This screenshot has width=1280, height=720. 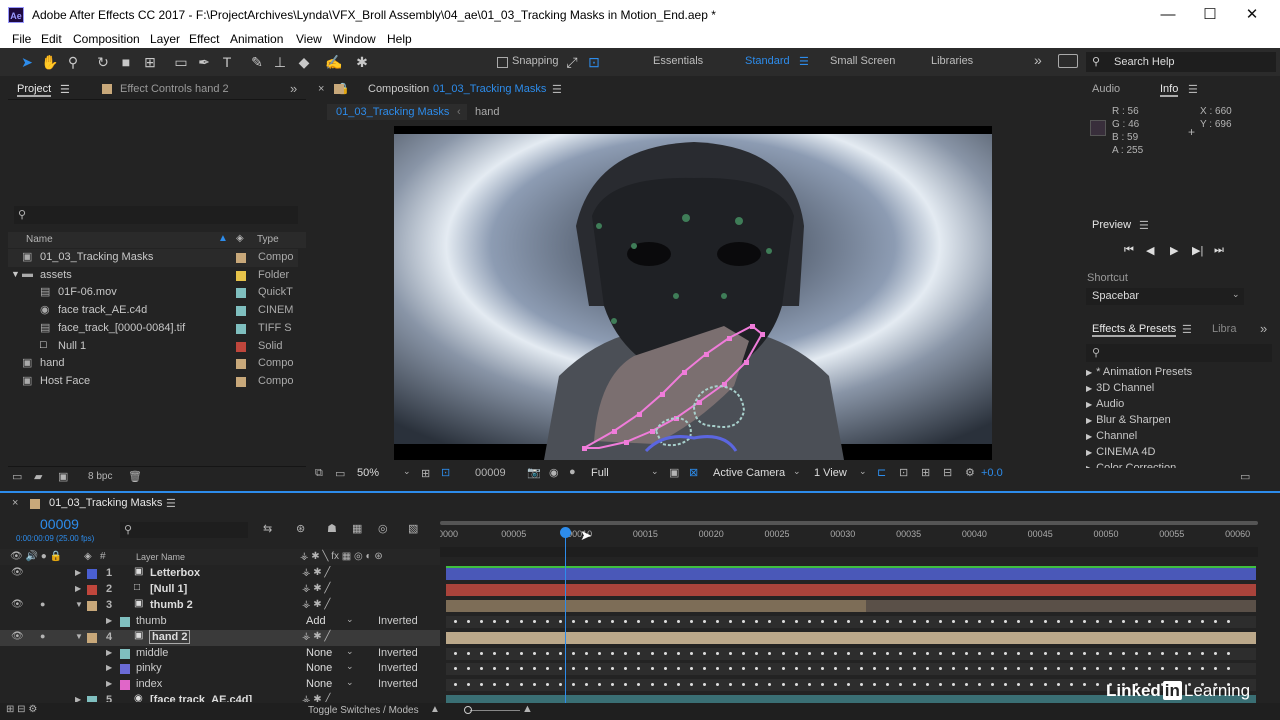 I want to click on camera-tool-icon: ■, so click(x=126, y=62).